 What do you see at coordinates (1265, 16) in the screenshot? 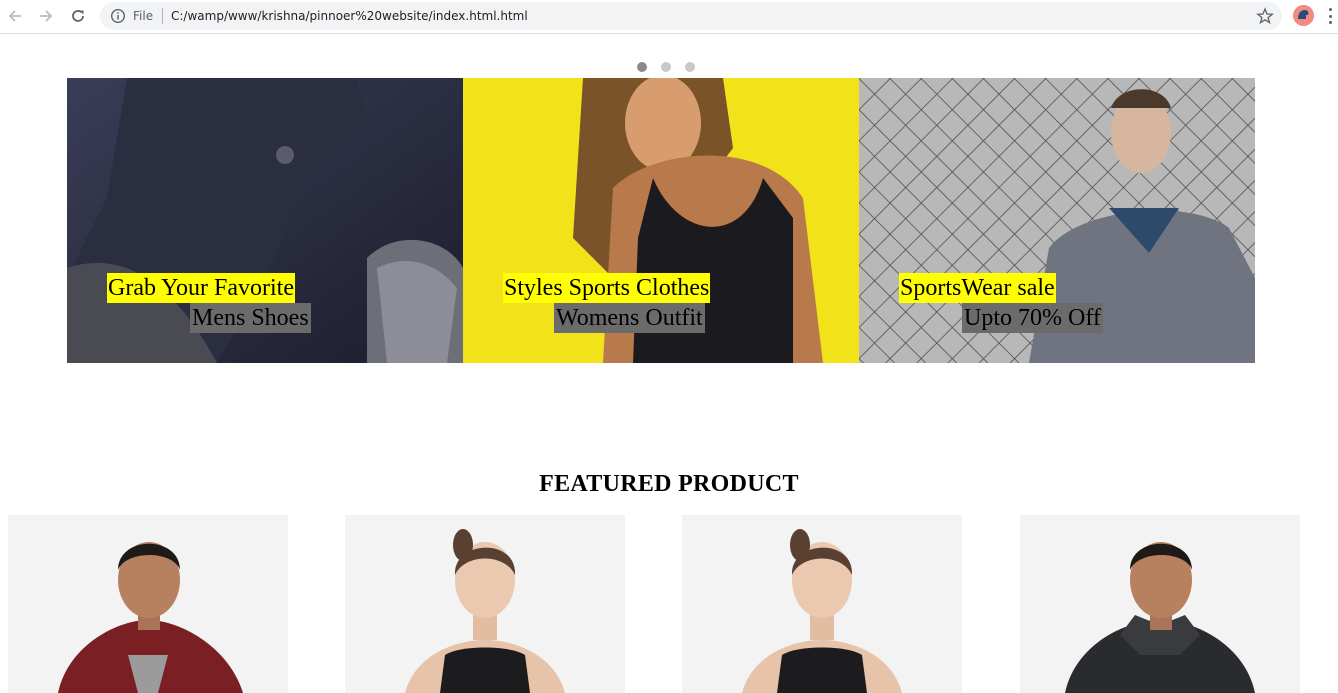
I see `bookmark-star-icon` at bounding box center [1265, 16].